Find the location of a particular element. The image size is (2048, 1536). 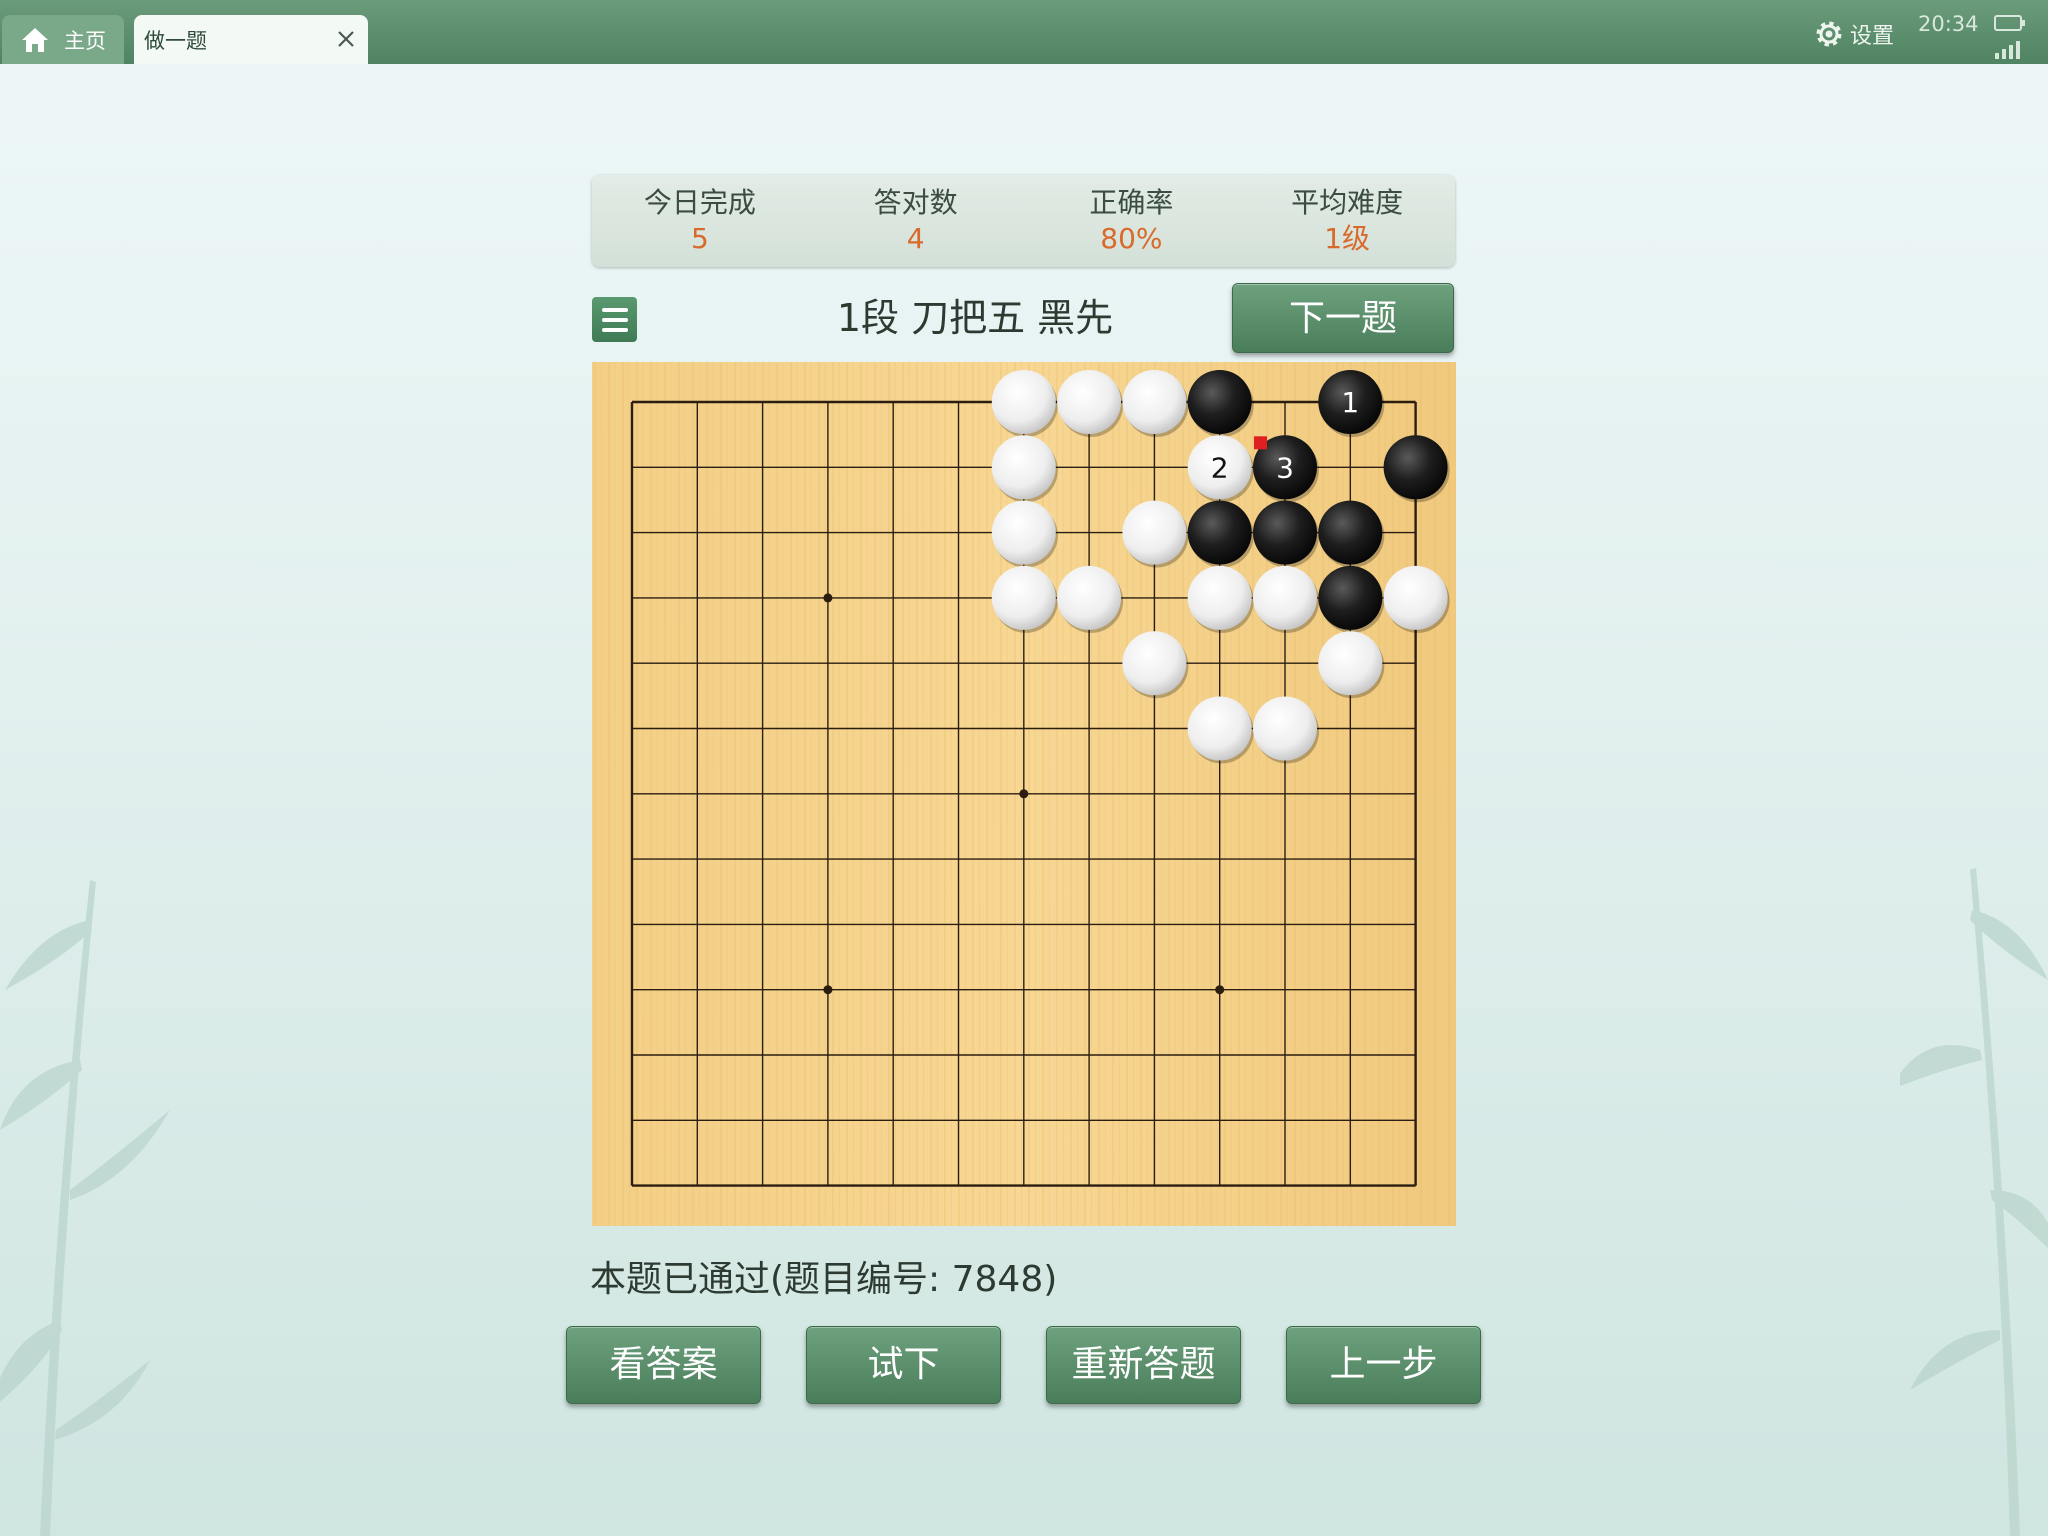

stat-value: 1级 is located at coordinates (1347, 238).